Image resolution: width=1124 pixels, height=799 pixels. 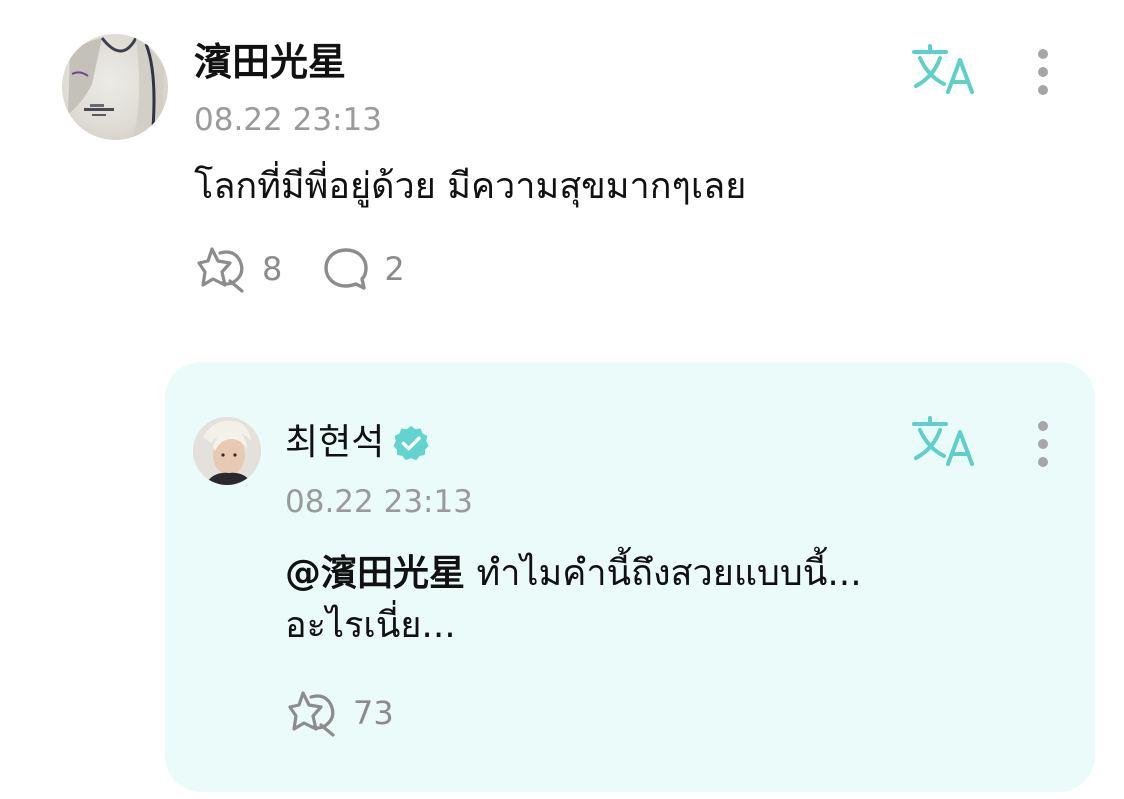 I want to click on reaction-count: 8, so click(x=272, y=269).